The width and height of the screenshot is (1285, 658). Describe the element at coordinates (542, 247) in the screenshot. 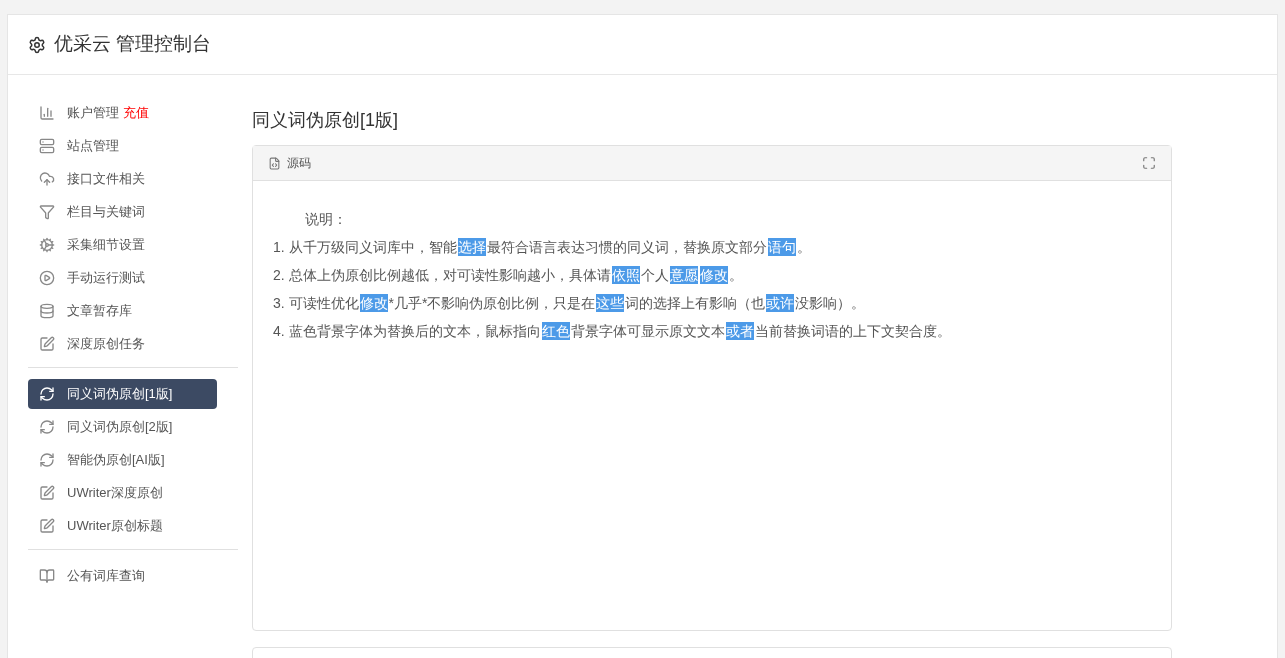

I see `instruction-line: 1. 从千万级同义词库中，智能选择最符合语言表达习惯的同义词，替换原文部分语句。` at that location.